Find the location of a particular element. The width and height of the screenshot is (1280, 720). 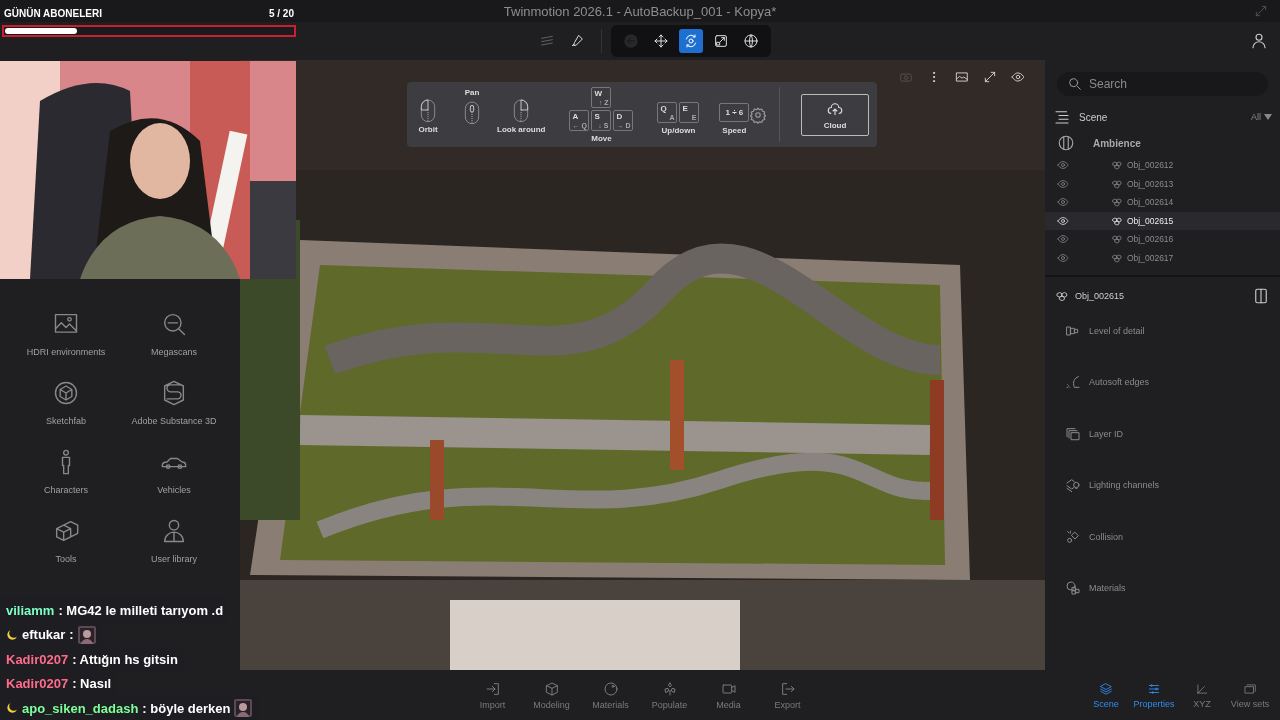

control-label: Look around is located at coordinates (521, 129).